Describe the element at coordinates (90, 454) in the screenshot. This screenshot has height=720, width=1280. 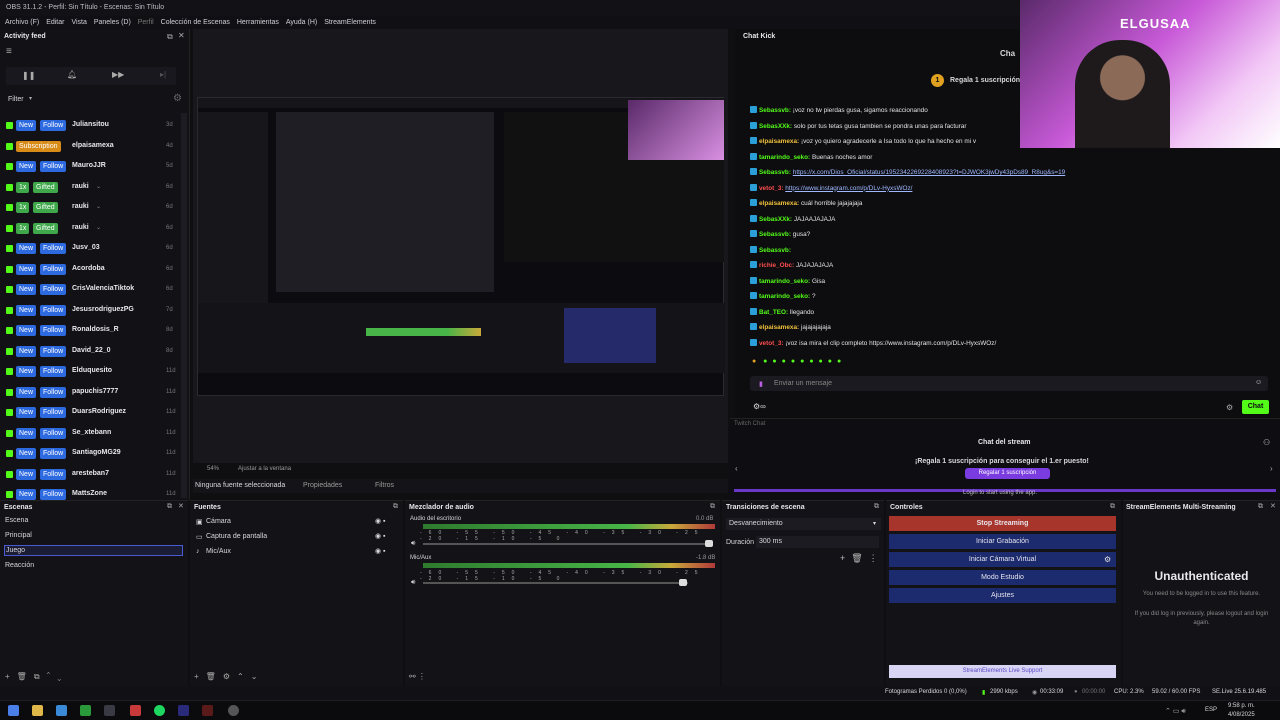
I see `feed-row: New Follow SantiagoMG29 11d` at that location.